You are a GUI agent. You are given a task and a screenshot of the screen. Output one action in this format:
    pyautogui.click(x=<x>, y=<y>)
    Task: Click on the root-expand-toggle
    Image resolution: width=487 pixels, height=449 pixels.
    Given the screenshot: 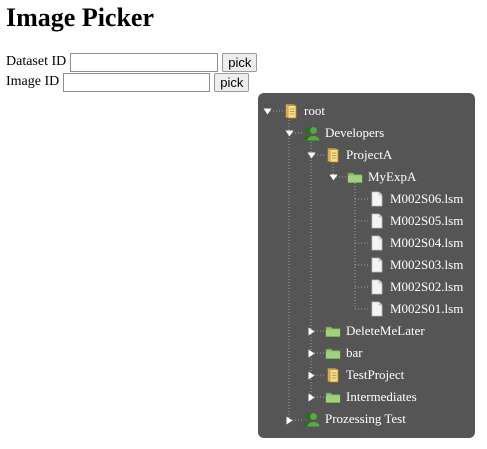 What is the action you would take?
    pyautogui.click(x=267, y=111)
    